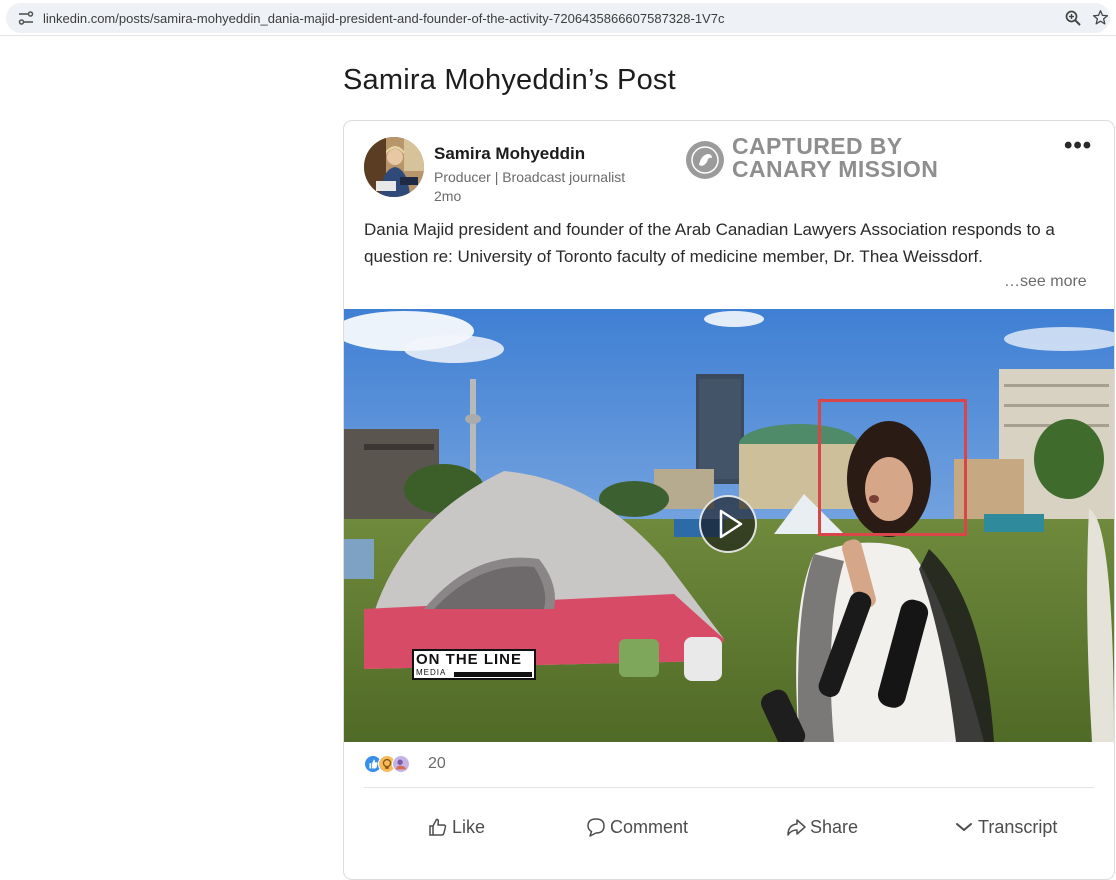 The height and width of the screenshot is (880, 1116). What do you see at coordinates (1100, 17) in the screenshot?
I see `bookmark-star-icon` at bounding box center [1100, 17].